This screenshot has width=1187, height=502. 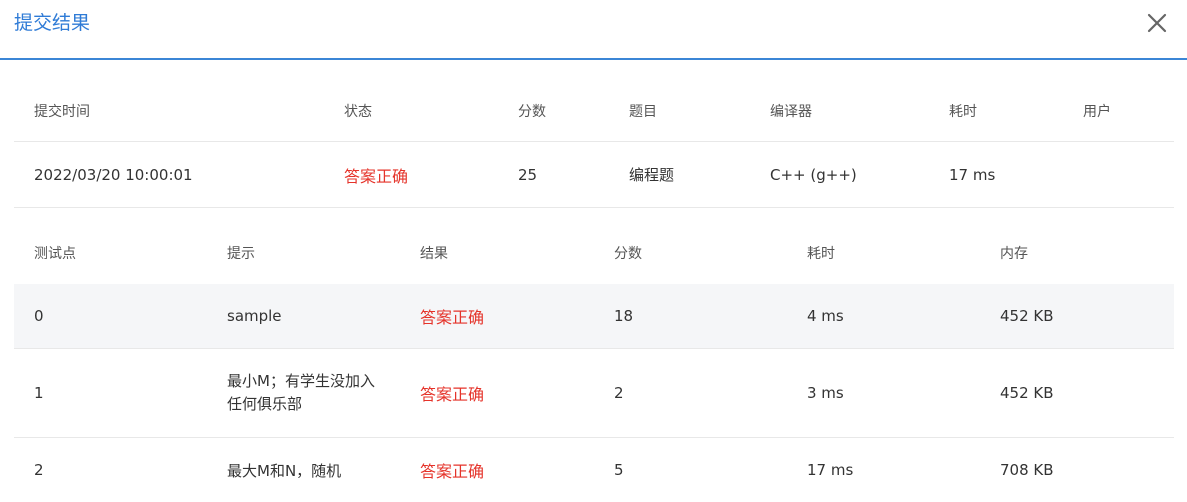 What do you see at coordinates (619, 470) in the screenshot?
I see `case-score: 5` at bounding box center [619, 470].